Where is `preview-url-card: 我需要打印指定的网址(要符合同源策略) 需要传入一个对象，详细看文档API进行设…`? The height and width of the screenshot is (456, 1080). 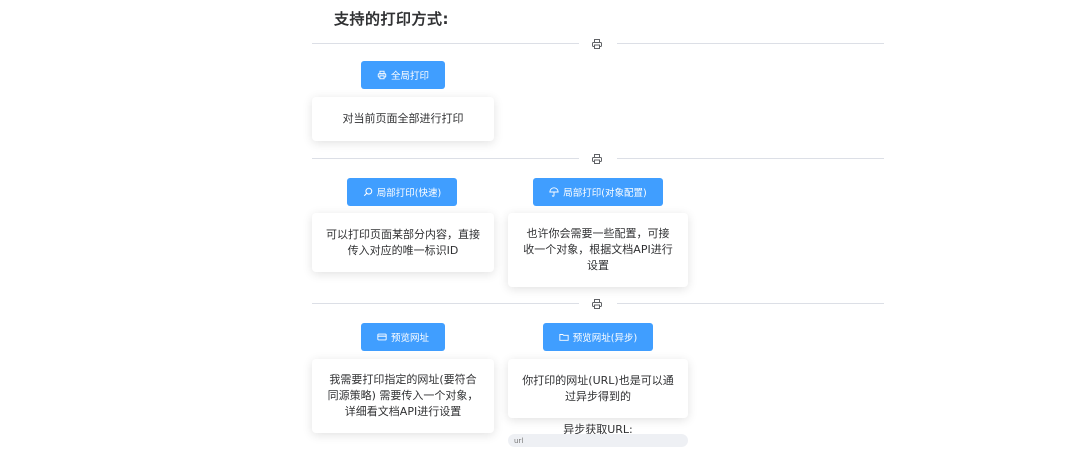
preview-url-card: 我需要打印指定的网址(要符合同源策略) 需要传入一个对象，详细看文档API进行设… is located at coordinates (403, 396).